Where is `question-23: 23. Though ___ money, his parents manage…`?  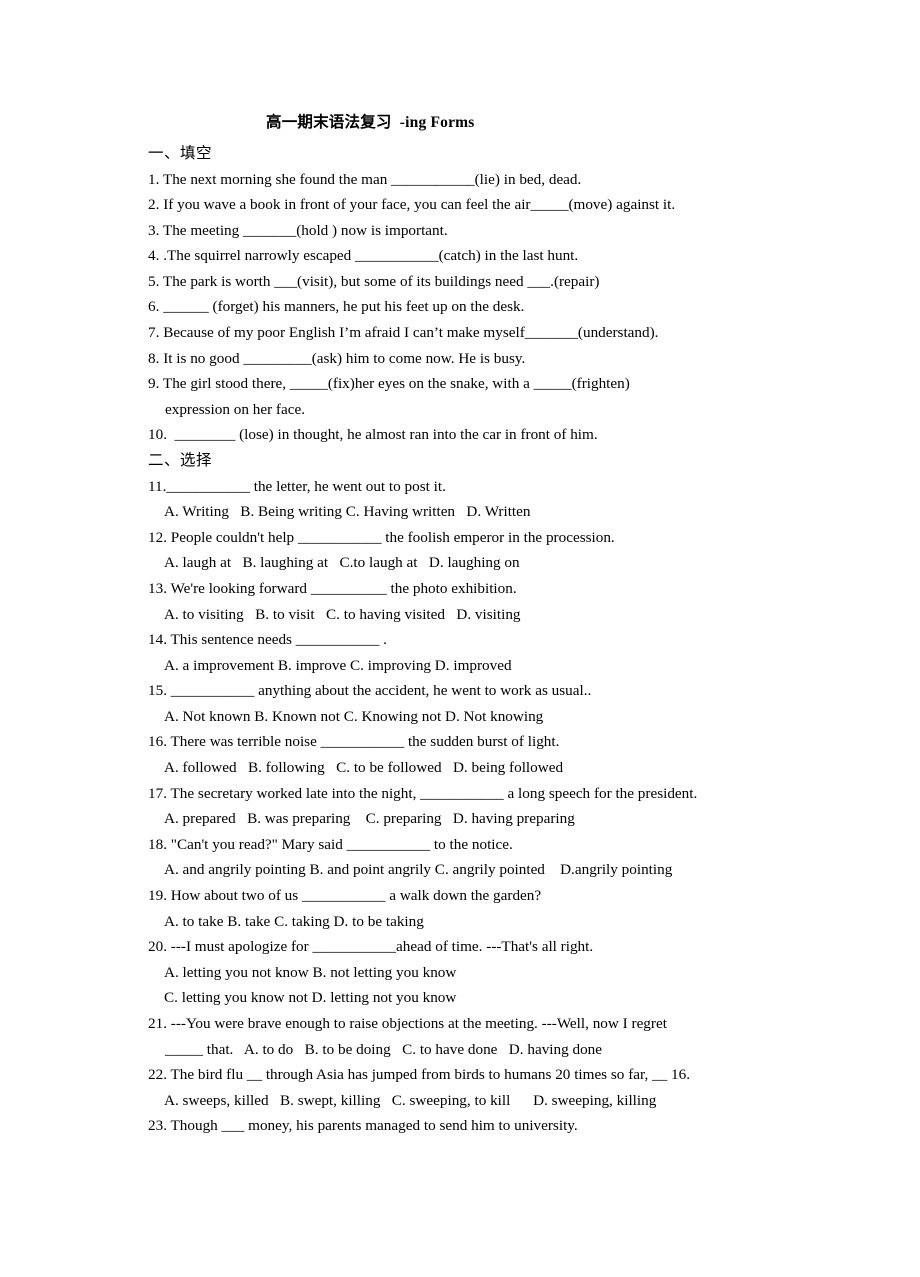 question-23: 23. Though ___ money, his parents manage… is located at coordinates (363, 1126).